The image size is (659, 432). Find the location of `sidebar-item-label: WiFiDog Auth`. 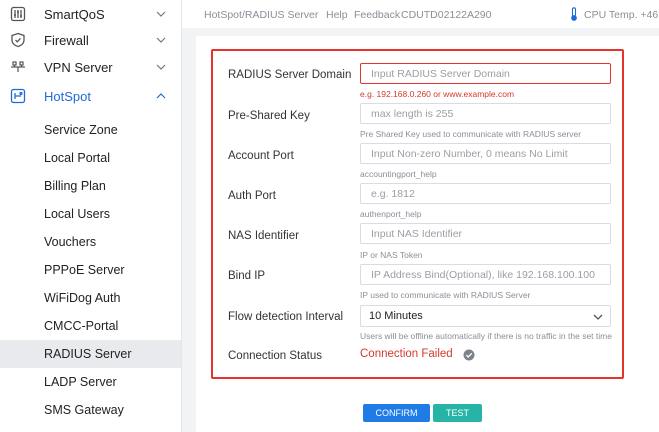

sidebar-item-label: WiFiDog Auth is located at coordinates (82, 298).